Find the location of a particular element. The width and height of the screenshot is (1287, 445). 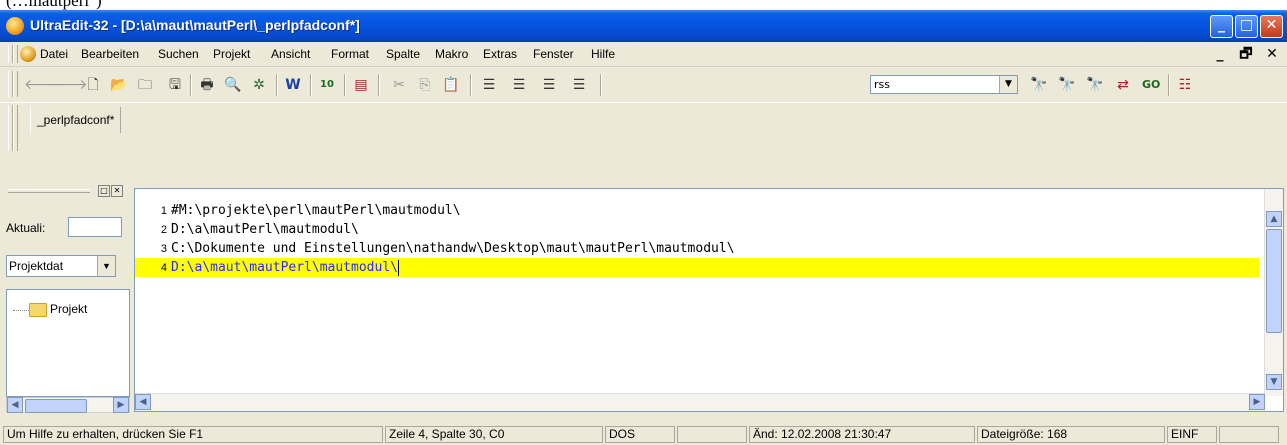

sidebar-restore-icon: □ is located at coordinates (104, 191).